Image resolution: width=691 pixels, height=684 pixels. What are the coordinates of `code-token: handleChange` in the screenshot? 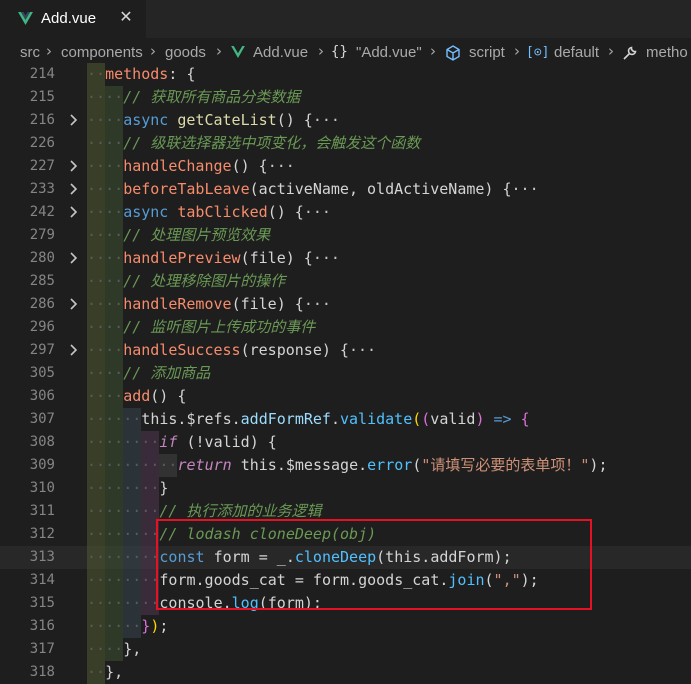 It's located at (177, 166).